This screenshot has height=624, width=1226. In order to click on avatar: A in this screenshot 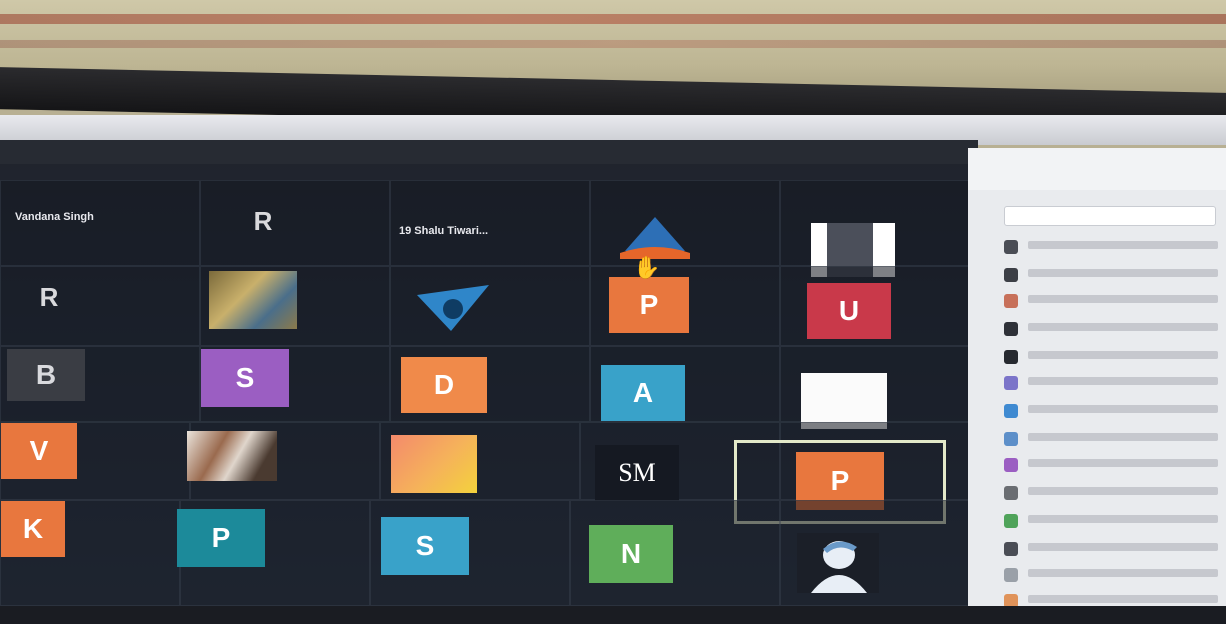, I will do `click(643, 393)`.